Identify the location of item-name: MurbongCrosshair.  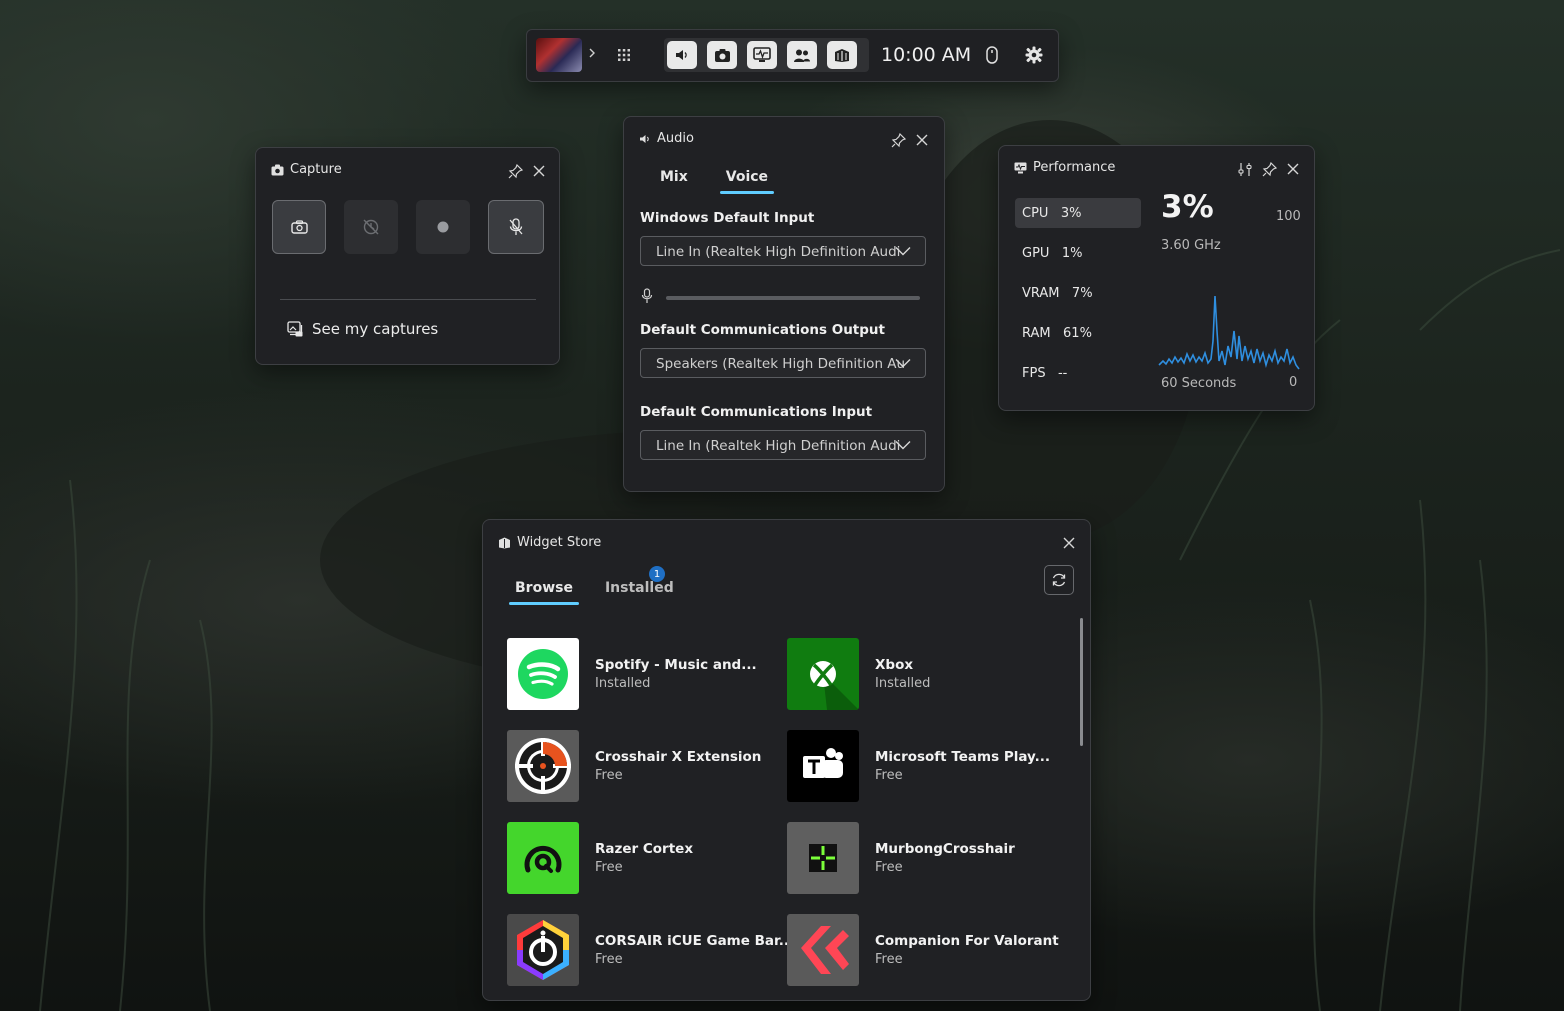
(945, 849).